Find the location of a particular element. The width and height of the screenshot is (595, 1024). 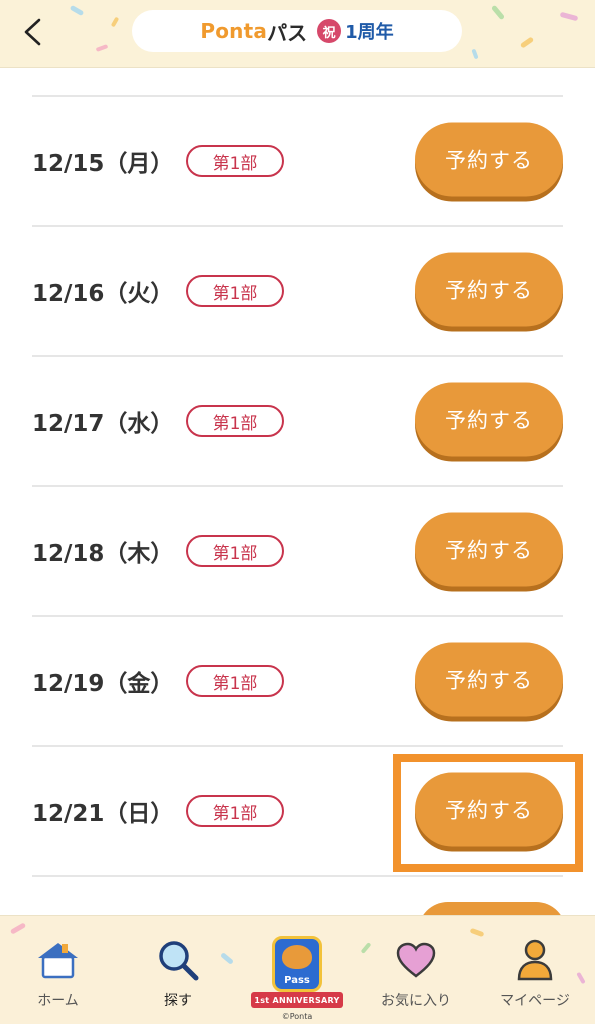

anniversary-ribbon: 1st ANNIVERSARY is located at coordinates (297, 1000).